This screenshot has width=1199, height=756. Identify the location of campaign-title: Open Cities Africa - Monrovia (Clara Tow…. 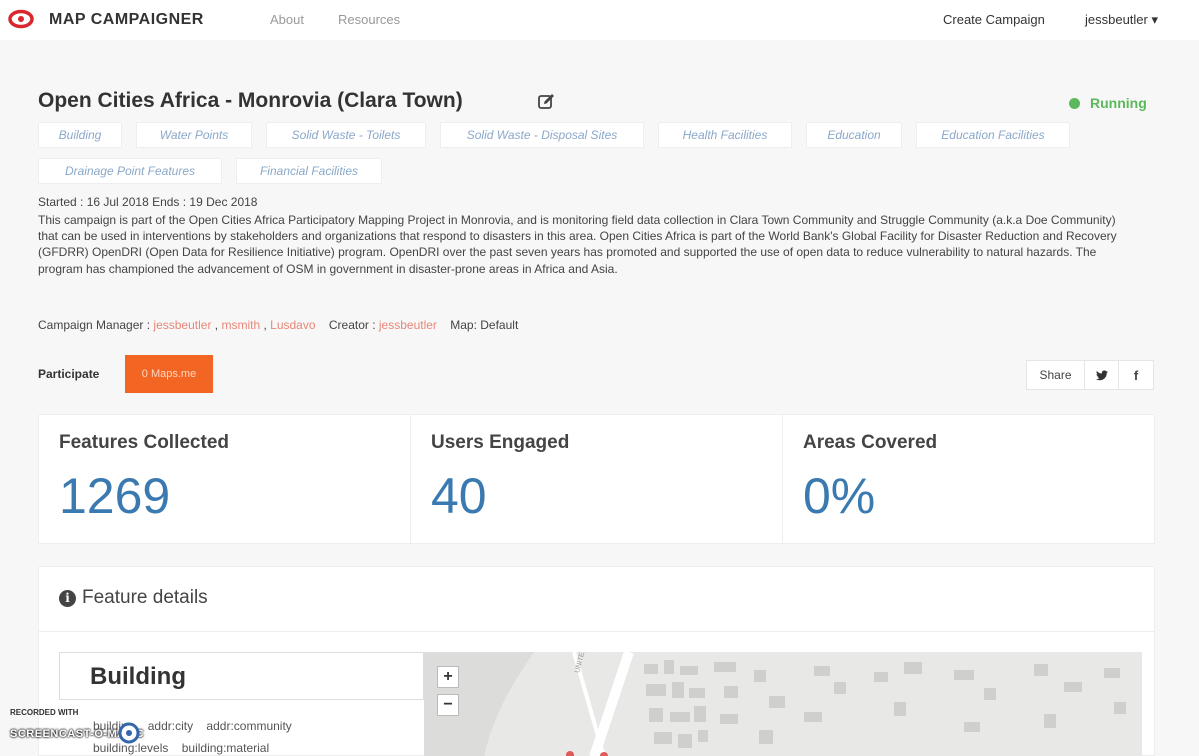
(250, 100).